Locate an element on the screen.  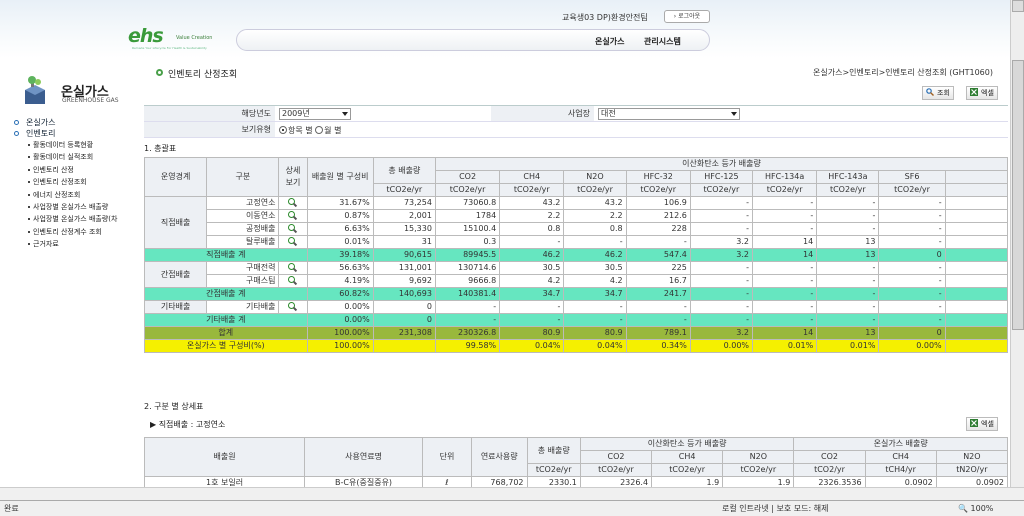
zoom-level: 🔍 100% is located at coordinates (975, 508).